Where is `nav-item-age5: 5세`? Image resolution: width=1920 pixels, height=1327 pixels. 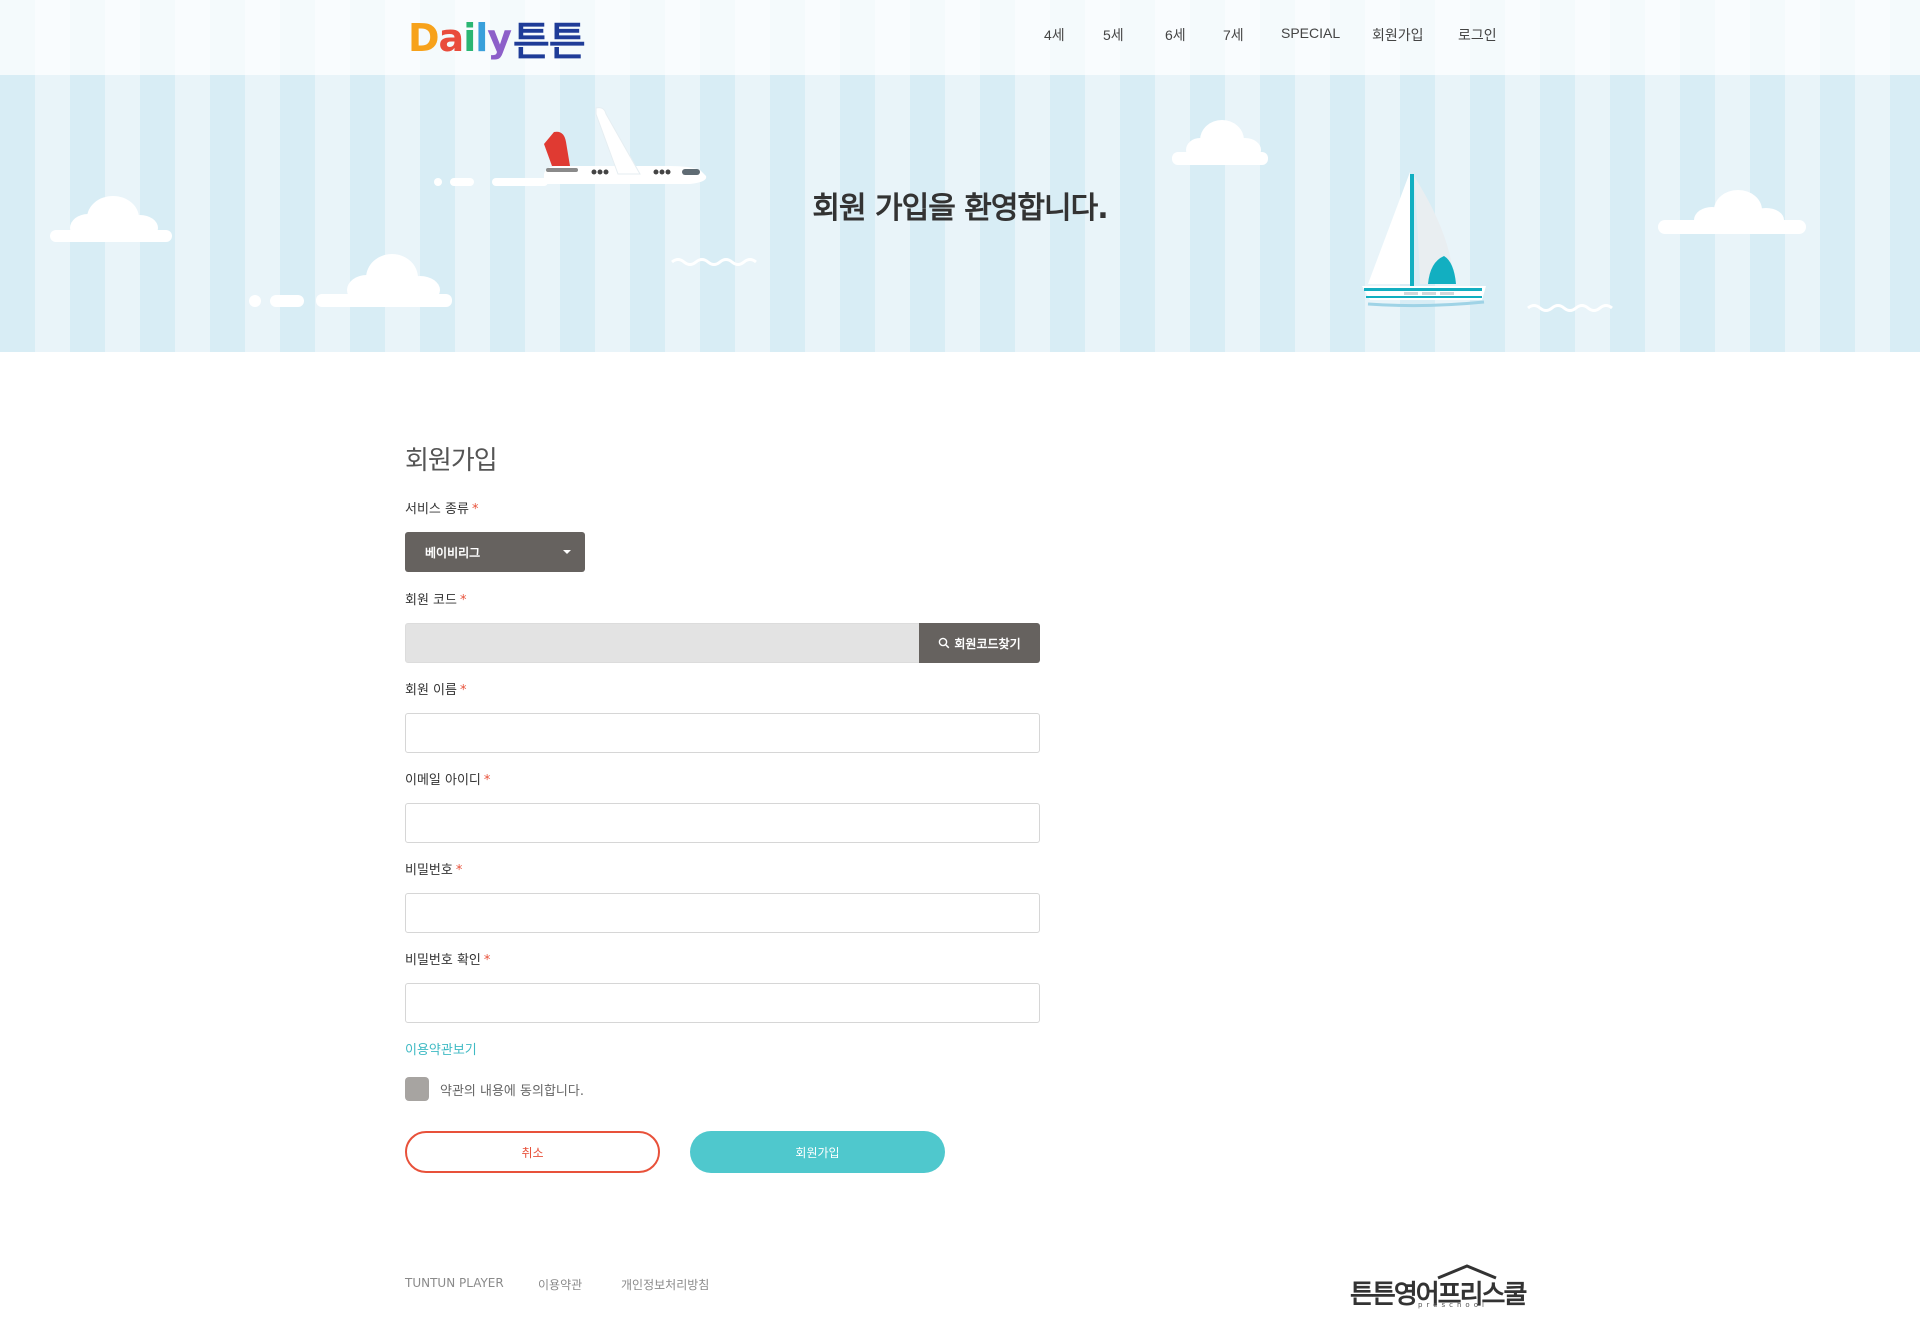
nav-item-age5: 5세 is located at coordinates (1113, 35).